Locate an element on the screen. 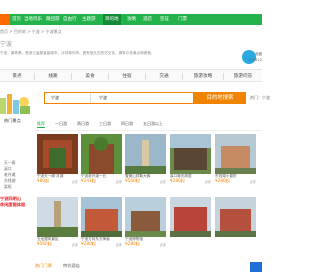 The height and width of the screenshot is (272, 320). nav-item-free: 自由行 is located at coordinates (70, 19).